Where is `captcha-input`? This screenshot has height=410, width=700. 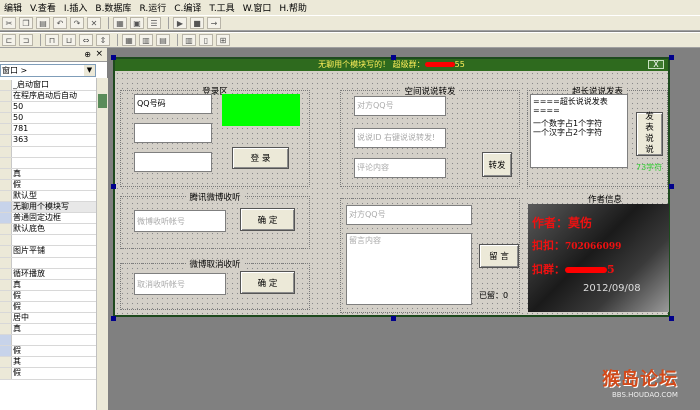
captcha-input is located at coordinates (173, 162).